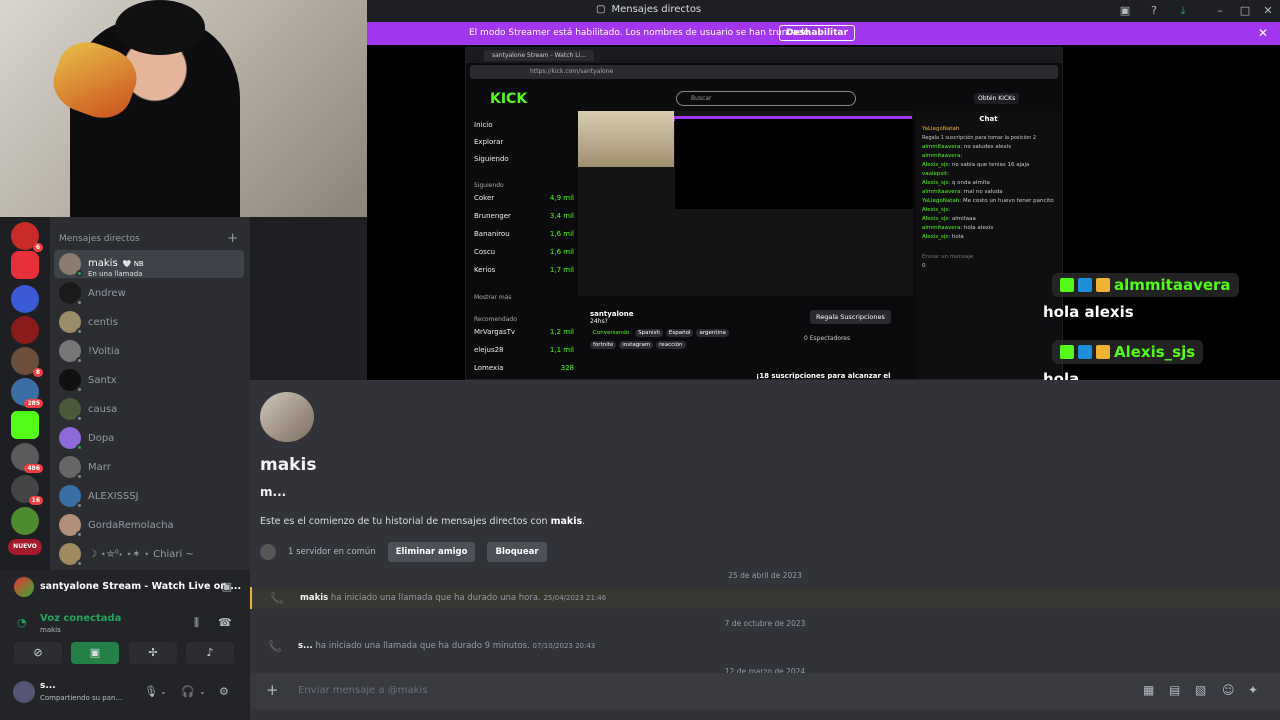 The height and width of the screenshot is (720, 1280). What do you see at coordinates (232, 238) in the screenshot?
I see `new-dm-icon: +` at bounding box center [232, 238].